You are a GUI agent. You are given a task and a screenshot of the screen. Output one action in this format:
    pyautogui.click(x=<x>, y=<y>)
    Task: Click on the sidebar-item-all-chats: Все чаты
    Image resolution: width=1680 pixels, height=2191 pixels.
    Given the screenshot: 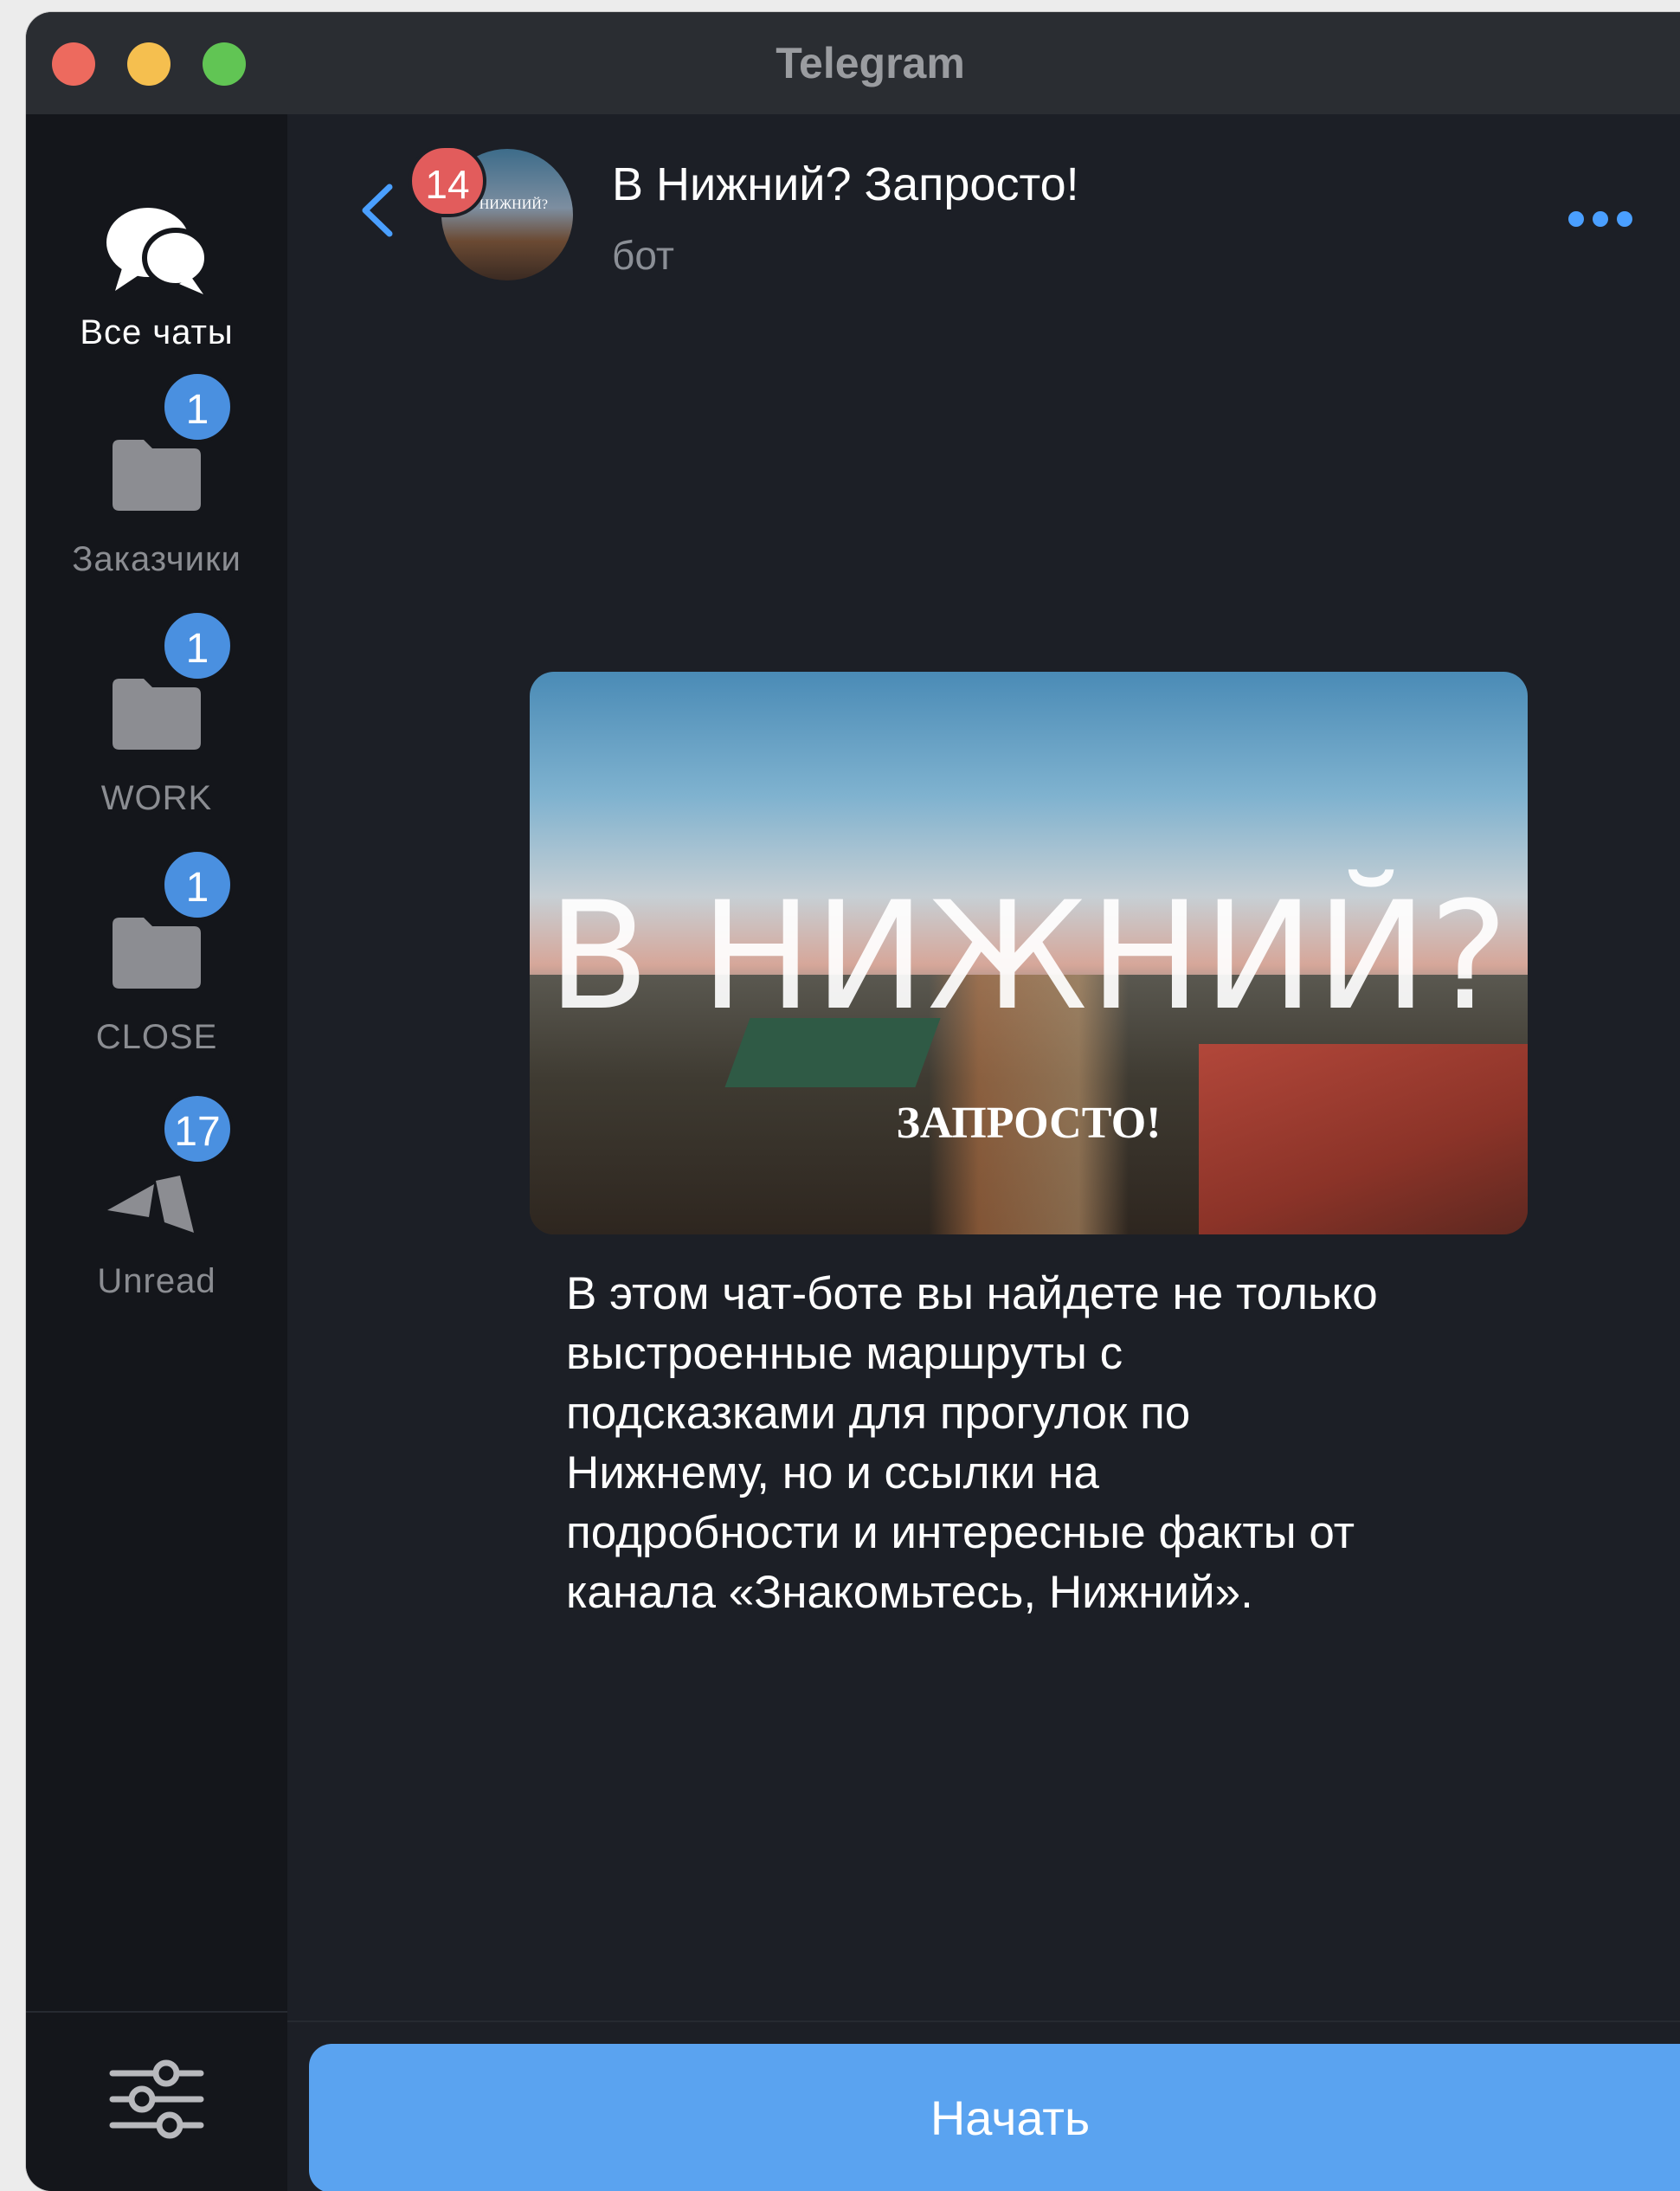 What is the action you would take?
    pyautogui.click(x=156, y=276)
    